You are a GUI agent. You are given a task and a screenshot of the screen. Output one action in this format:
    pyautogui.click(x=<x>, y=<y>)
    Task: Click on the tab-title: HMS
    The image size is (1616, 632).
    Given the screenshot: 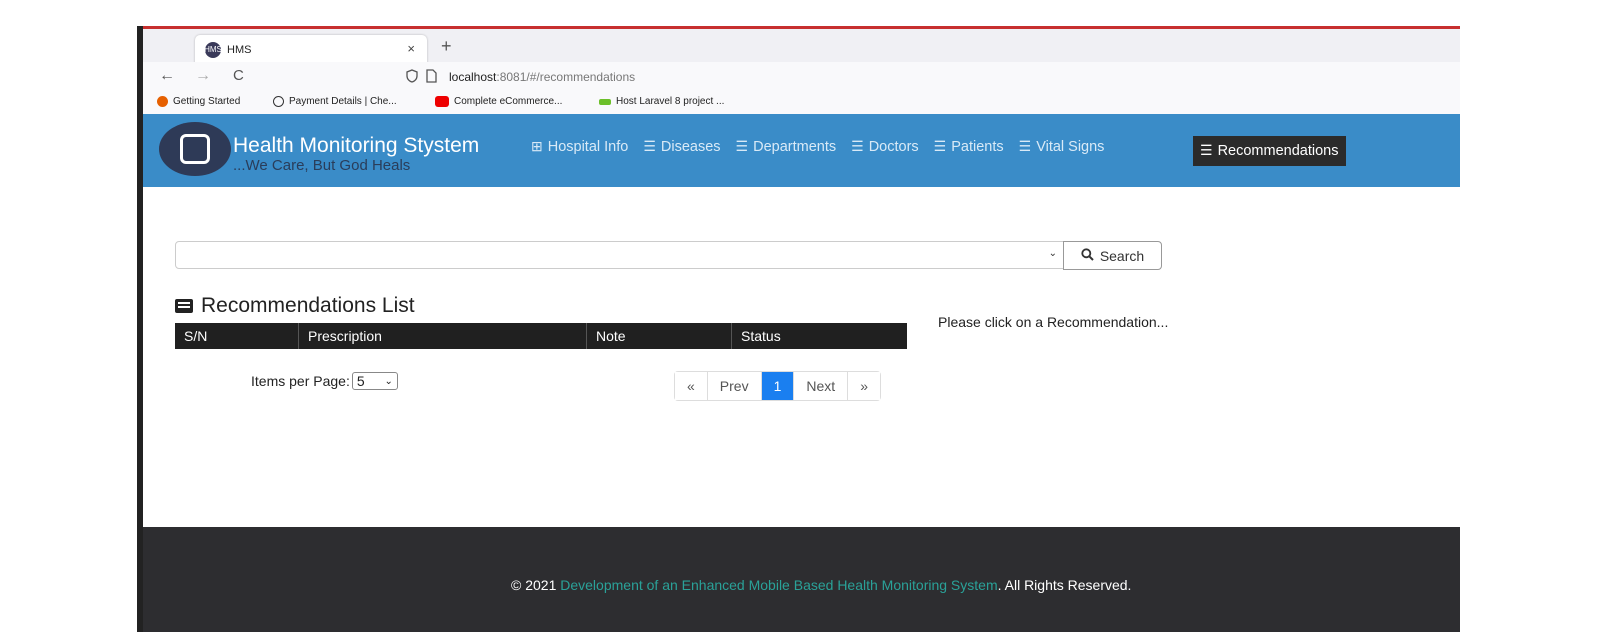 What is the action you would take?
    pyautogui.click(x=239, y=49)
    